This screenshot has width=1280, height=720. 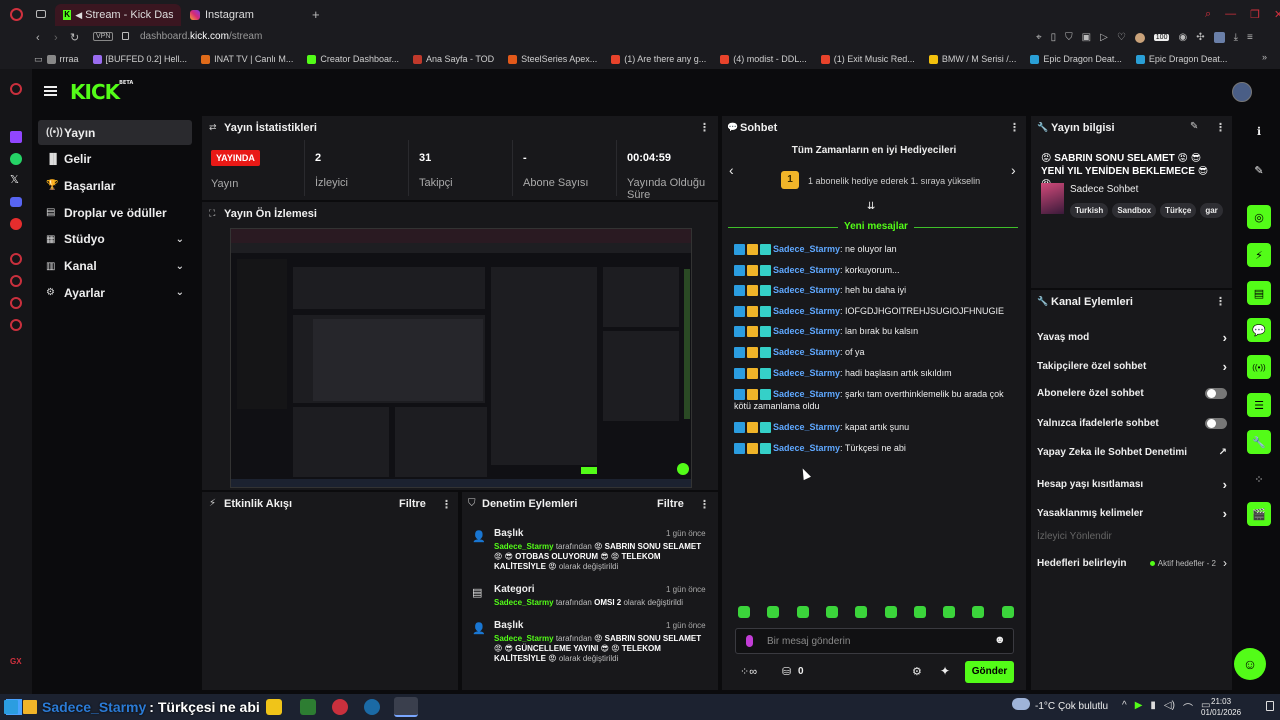 I want to click on nav-item-0: ((•)) Yayın, so click(x=115, y=132).